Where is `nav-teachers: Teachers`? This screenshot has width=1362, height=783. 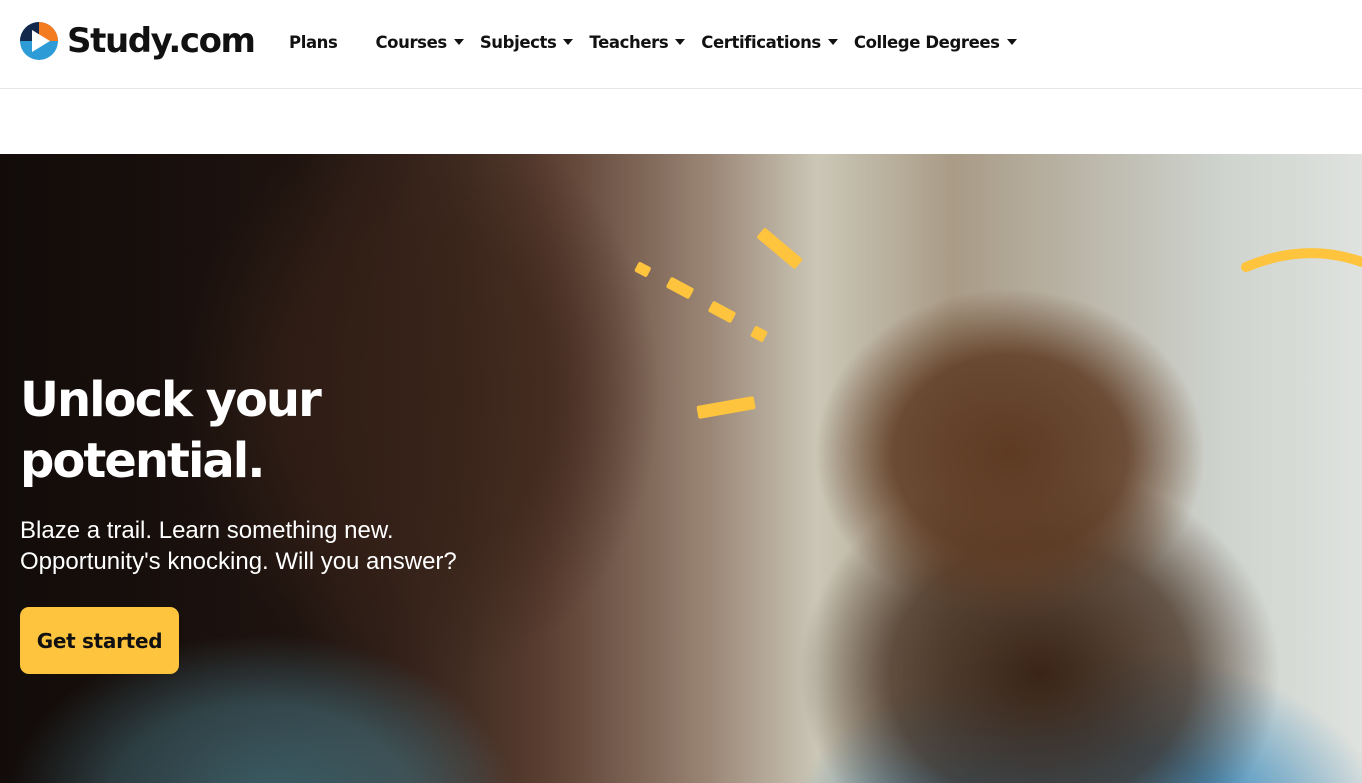 nav-teachers: Teachers is located at coordinates (637, 42).